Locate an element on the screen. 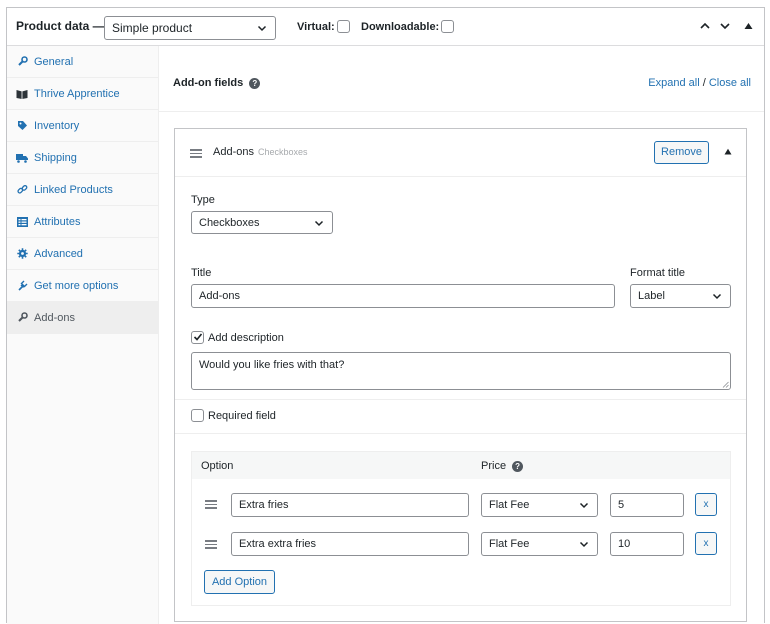  addon-type-value: Checkboxes is located at coordinates (229, 222).